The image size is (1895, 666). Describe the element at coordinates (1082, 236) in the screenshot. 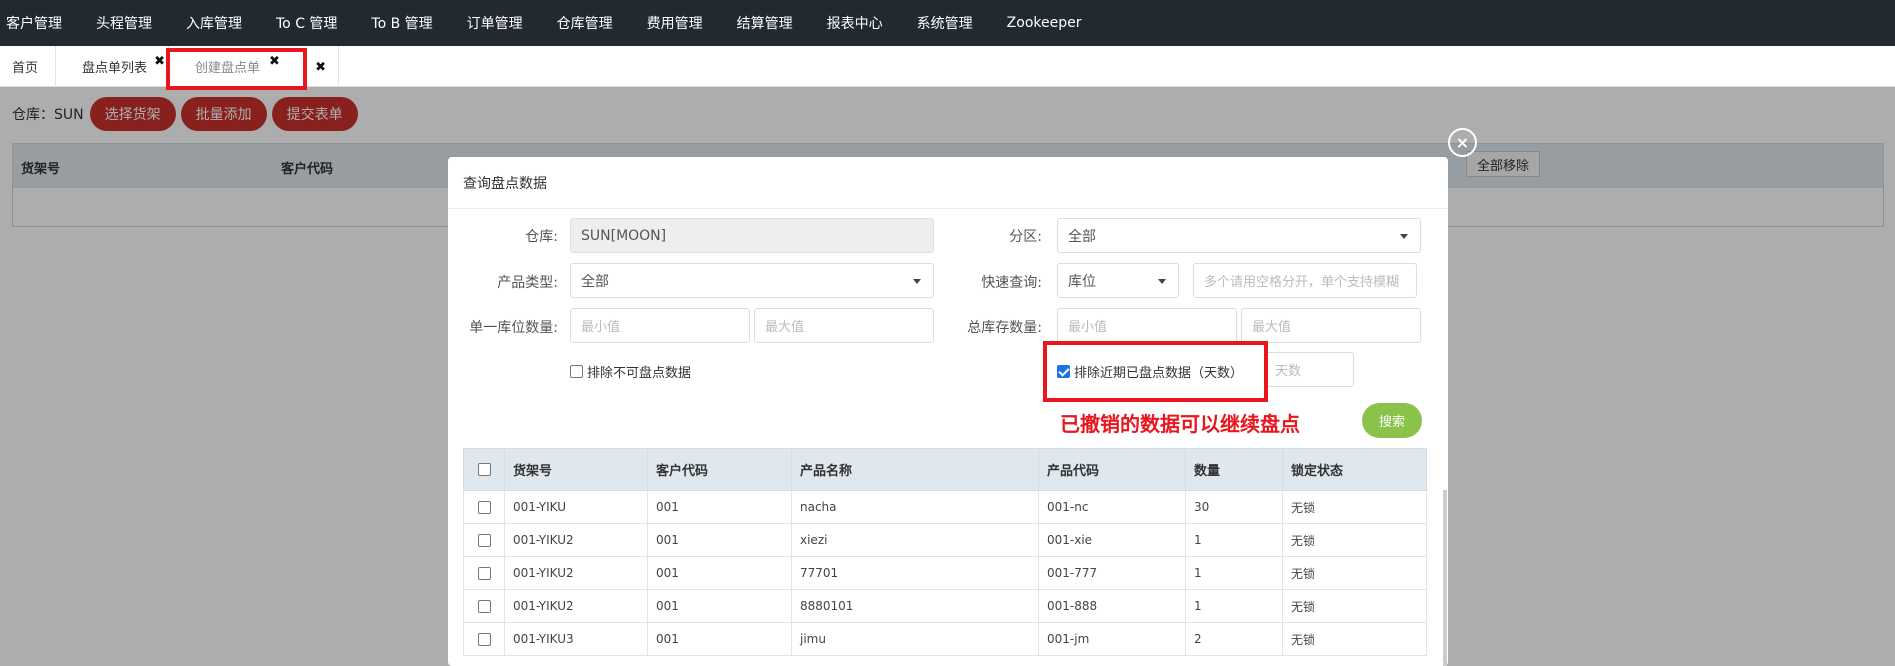

I see `zone-select-value: 全部` at that location.